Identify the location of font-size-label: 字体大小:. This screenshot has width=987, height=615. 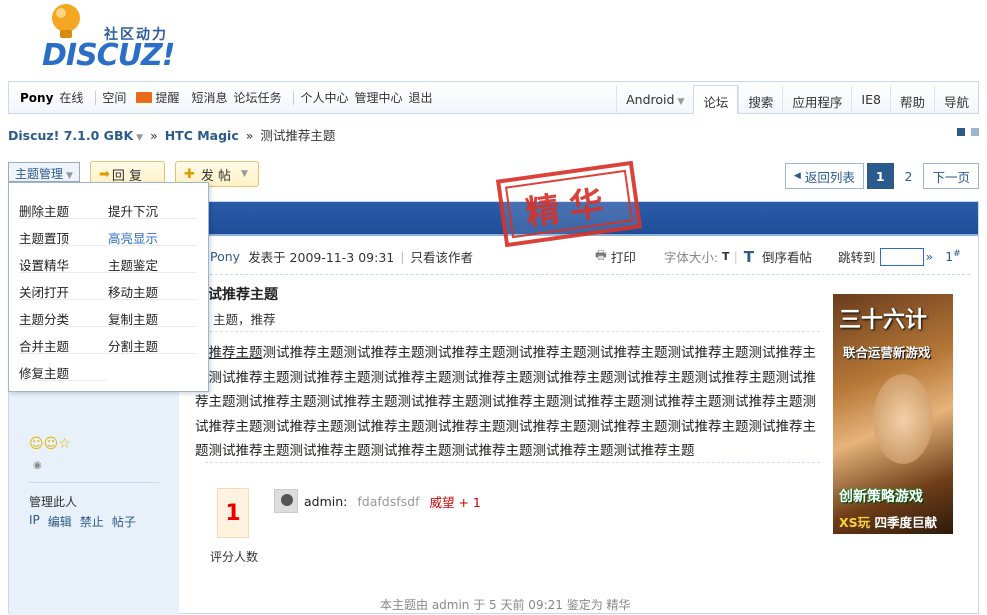
(691, 257).